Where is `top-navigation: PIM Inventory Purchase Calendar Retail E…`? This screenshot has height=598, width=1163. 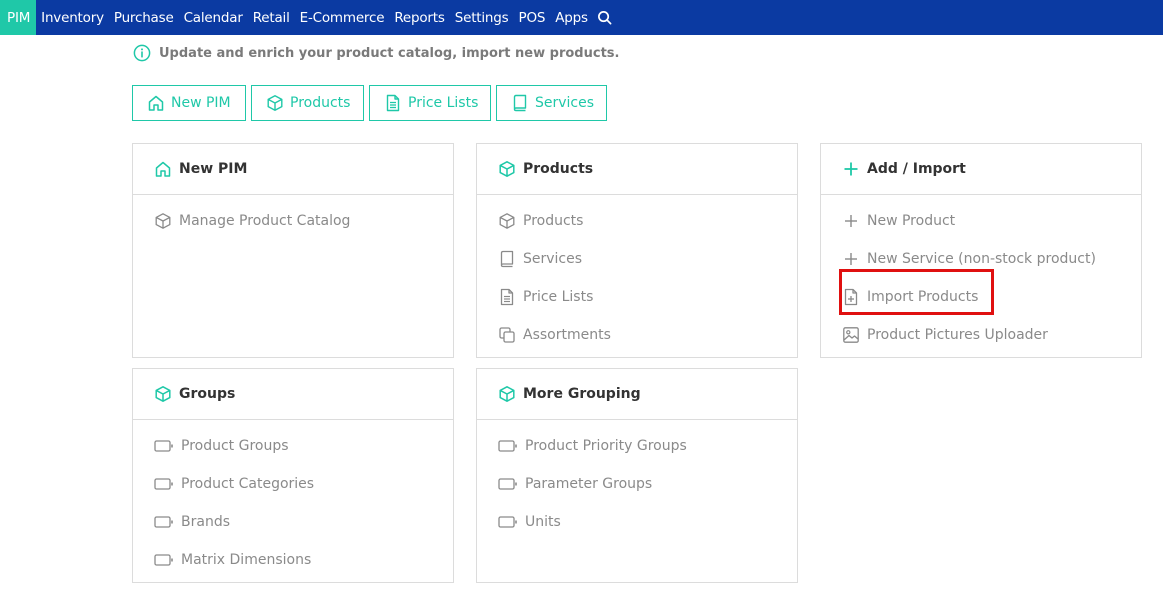
top-navigation: PIM Inventory Purchase Calendar Retail E… is located at coordinates (581, 17).